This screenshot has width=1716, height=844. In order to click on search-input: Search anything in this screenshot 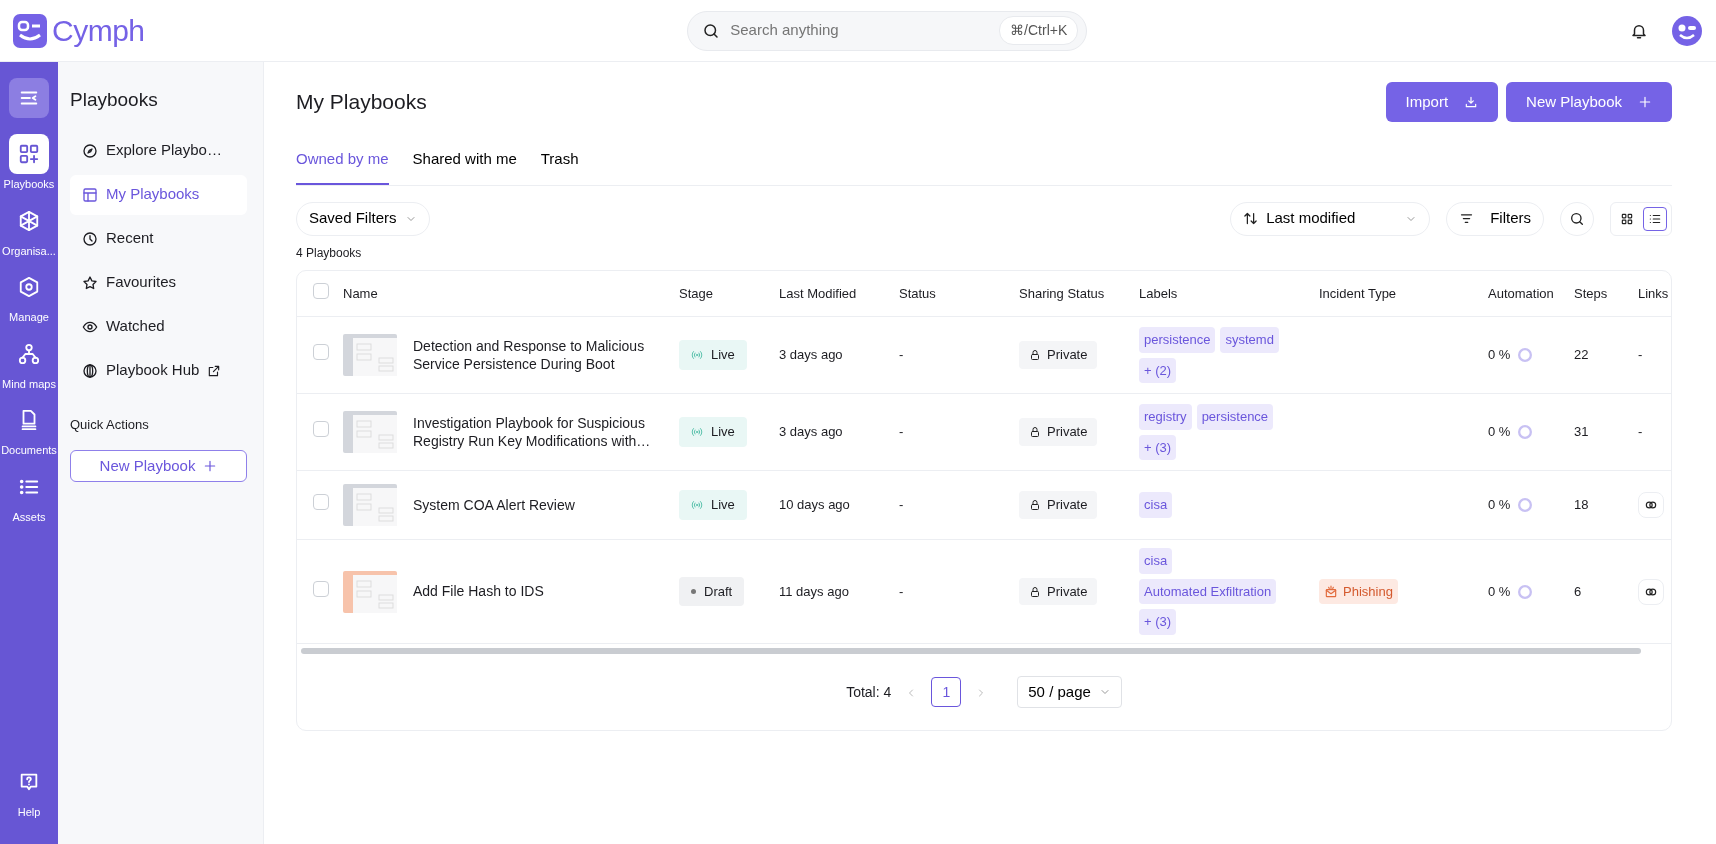, I will do `click(860, 30)`.